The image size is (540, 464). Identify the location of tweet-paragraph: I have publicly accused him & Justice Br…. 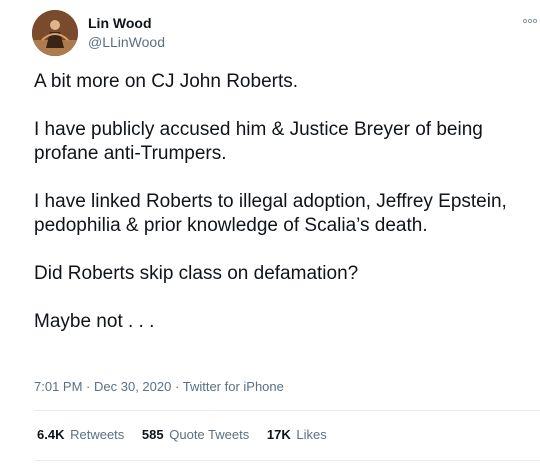
(258, 141).